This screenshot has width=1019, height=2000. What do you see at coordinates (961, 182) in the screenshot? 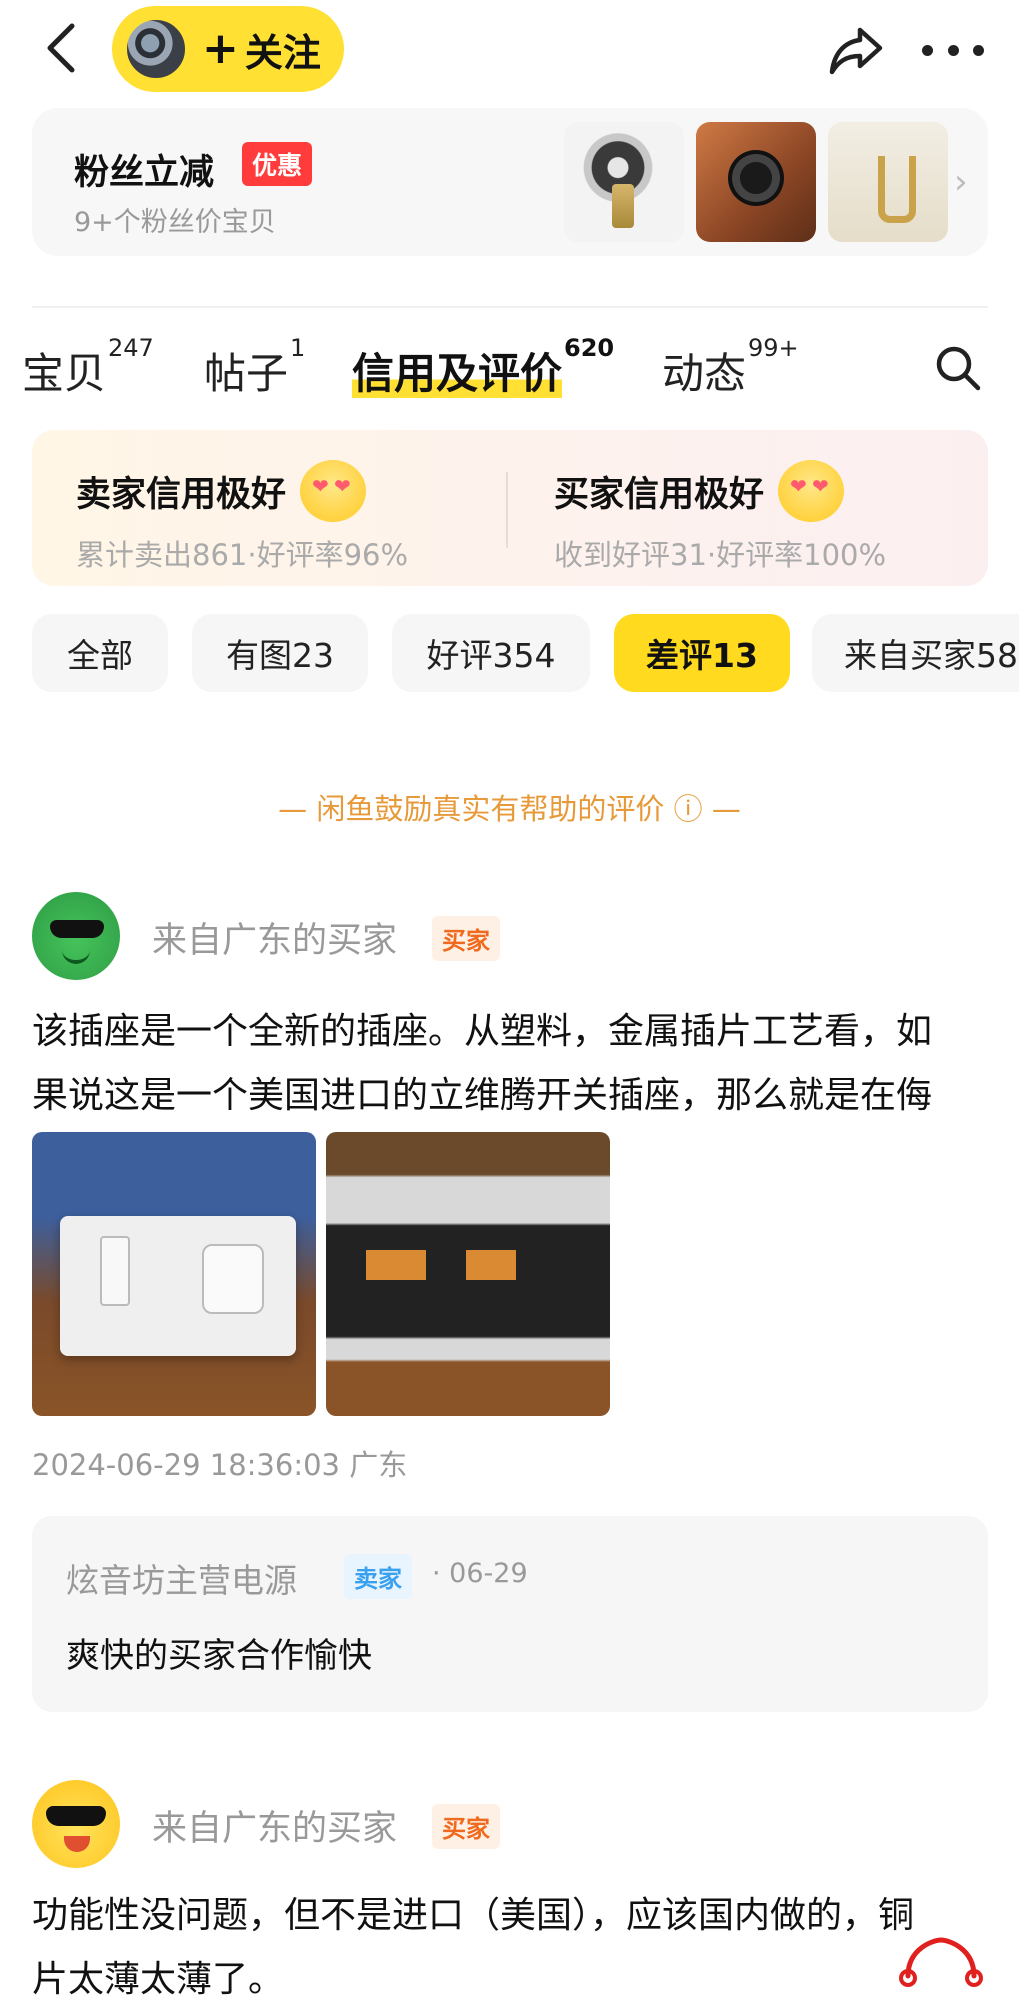
I see `chevron-right-icon: ›` at bounding box center [961, 182].